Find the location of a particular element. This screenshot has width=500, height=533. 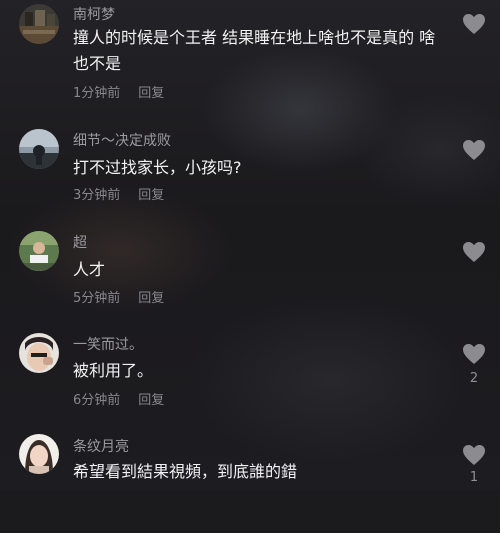

comment-meta: 1分钟前 回复 is located at coordinates (118, 91).